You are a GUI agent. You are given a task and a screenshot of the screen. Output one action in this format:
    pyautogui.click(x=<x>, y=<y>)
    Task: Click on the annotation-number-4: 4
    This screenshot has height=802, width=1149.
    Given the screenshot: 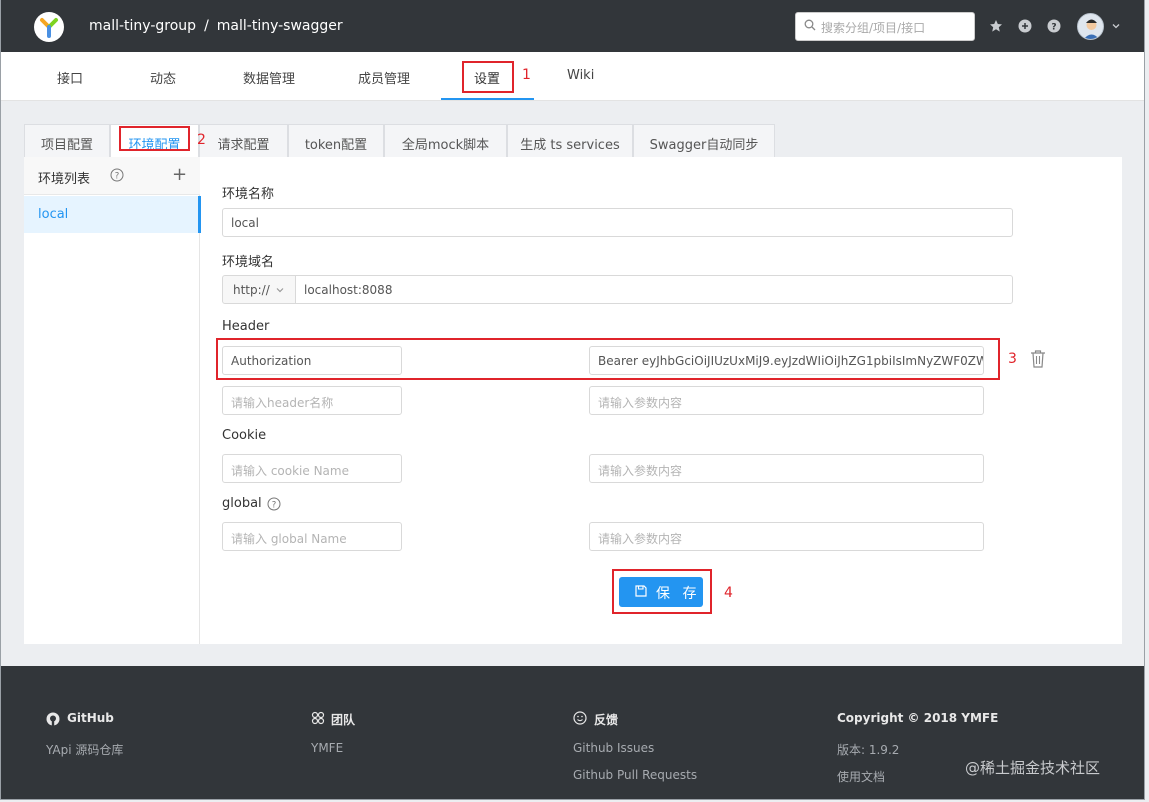 What is the action you would take?
    pyautogui.click(x=728, y=593)
    